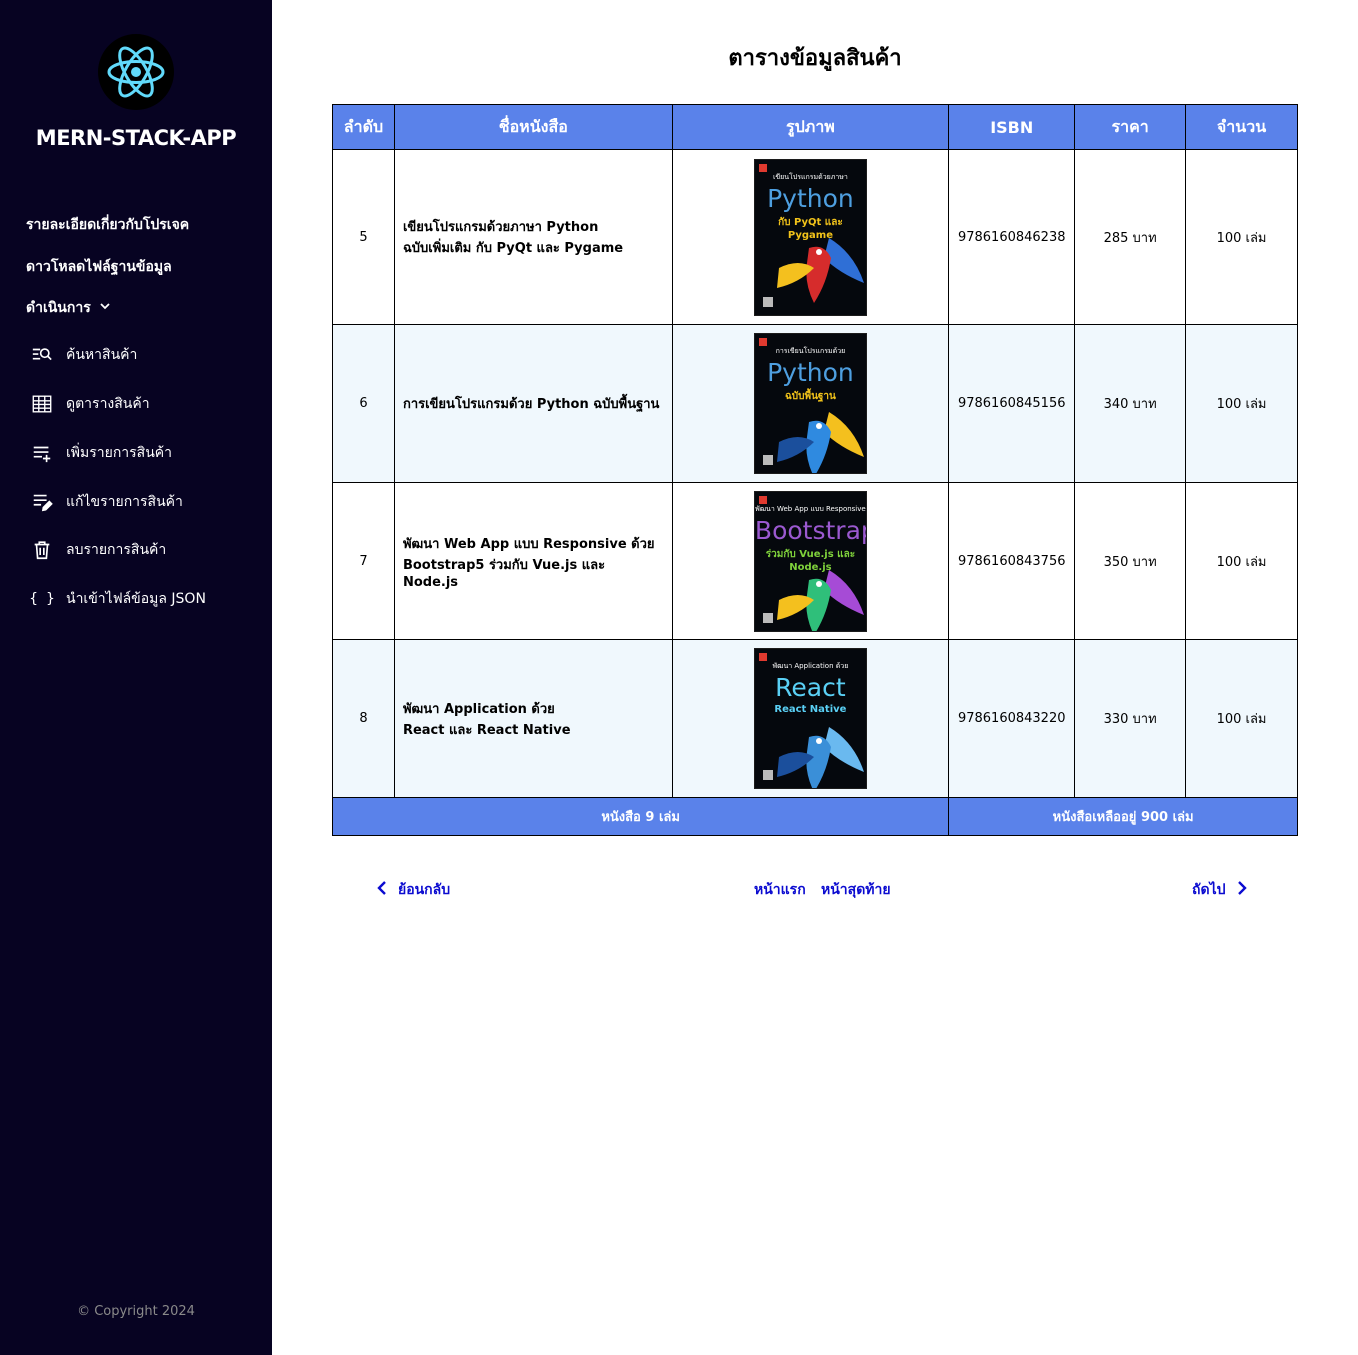 The height and width of the screenshot is (1355, 1358). What do you see at coordinates (363, 718) in the screenshot?
I see `cell-index: 8` at bounding box center [363, 718].